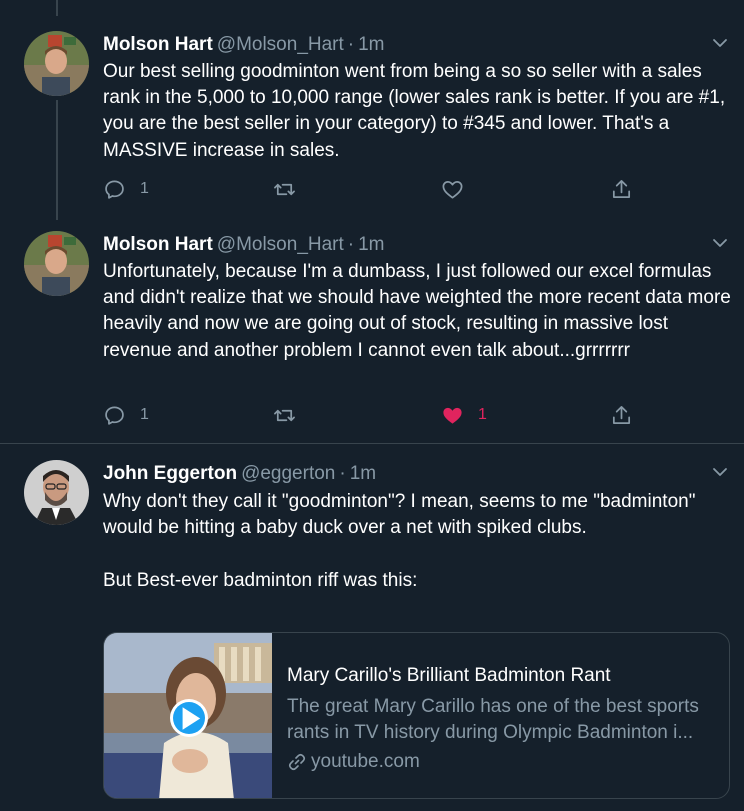 This screenshot has height=811, width=744. Describe the element at coordinates (365, 761) in the screenshot. I see `card-domain-text: youtube.com` at that location.